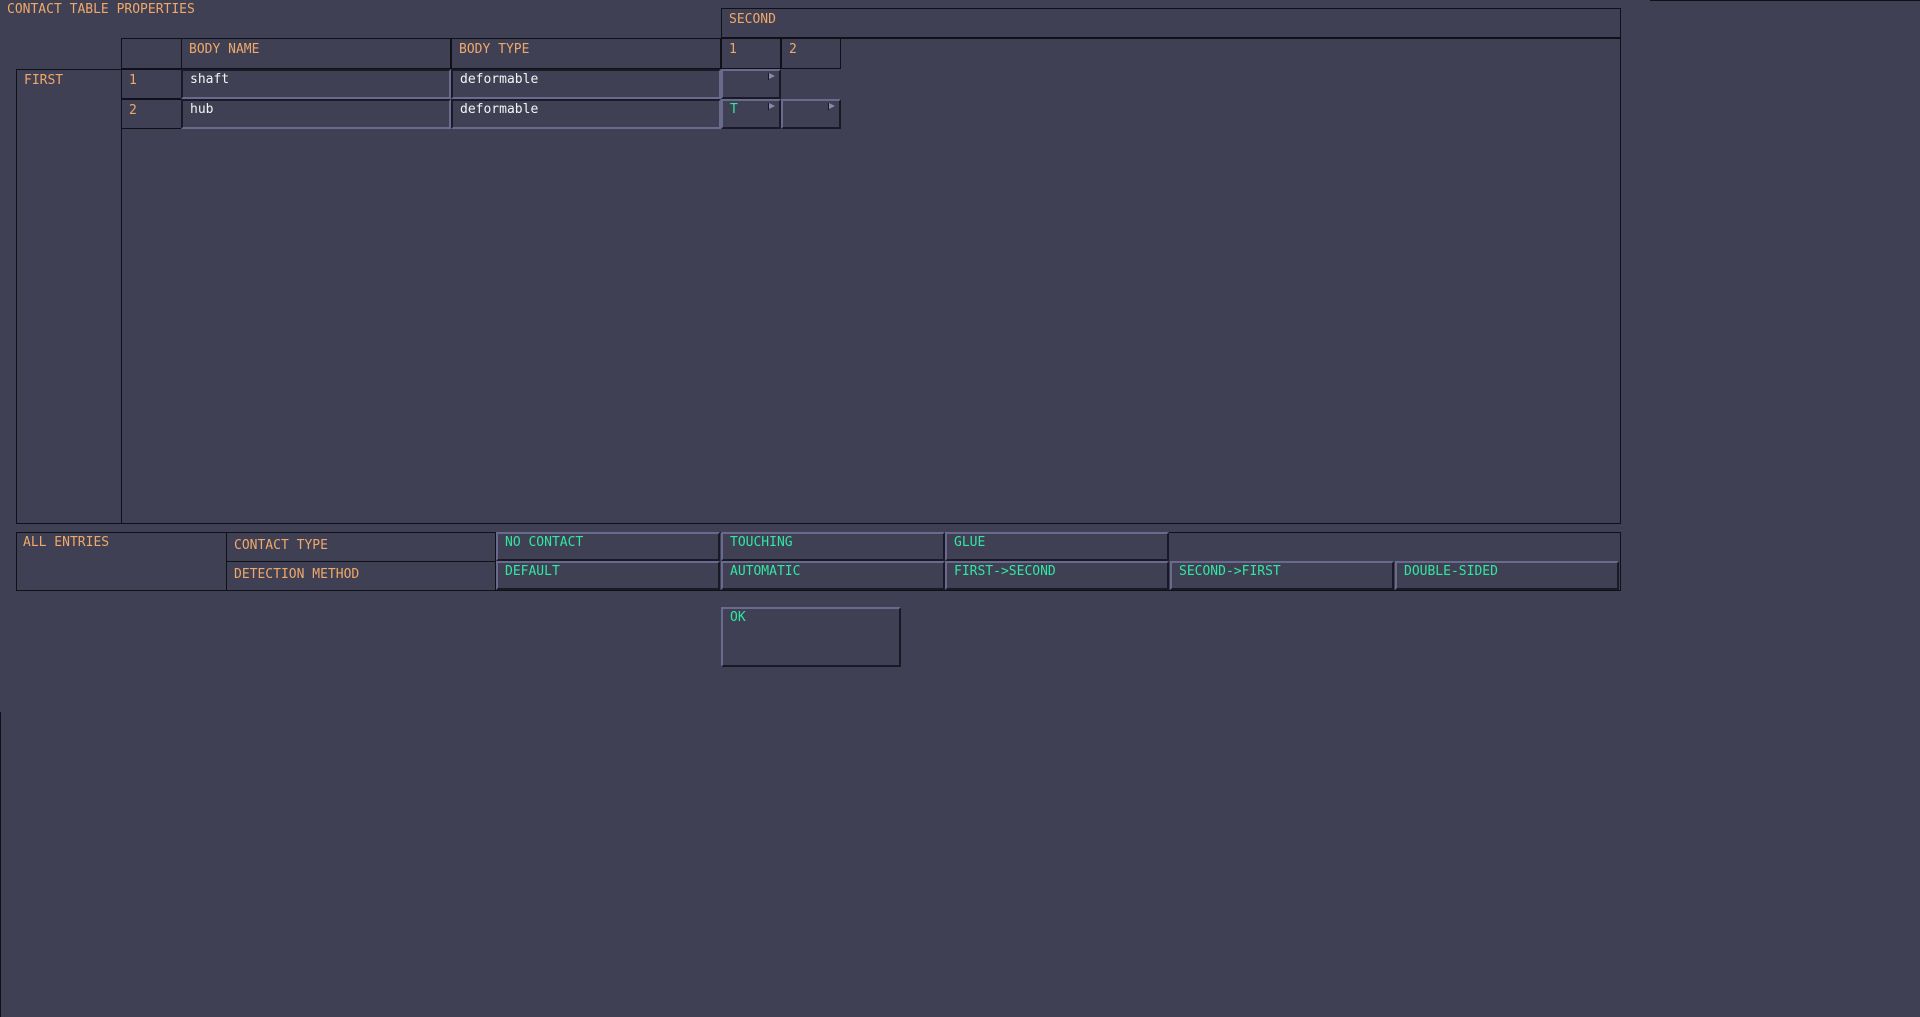  Describe the element at coordinates (1171, 23) in the screenshot. I see `second-header: SECOND` at that location.